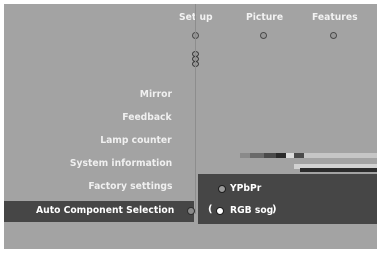 The height and width of the screenshot is (253, 381). Describe the element at coordinates (195, 109) in the screenshot. I see `menu-divider` at that location.